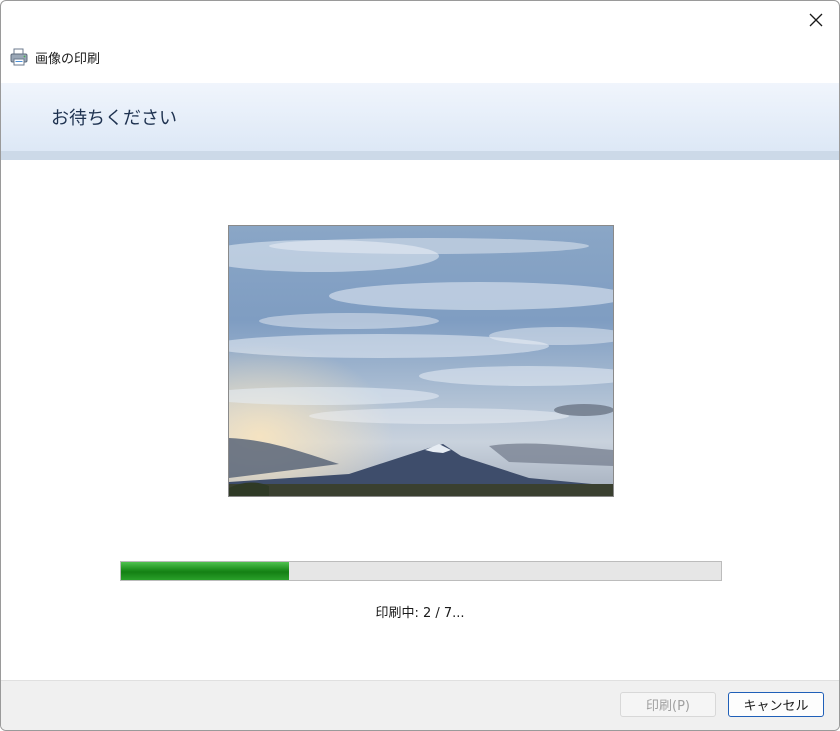 This screenshot has height=731, width=840. Describe the element at coordinates (114, 118) in the screenshot. I see `header-title: お待ちください` at that location.